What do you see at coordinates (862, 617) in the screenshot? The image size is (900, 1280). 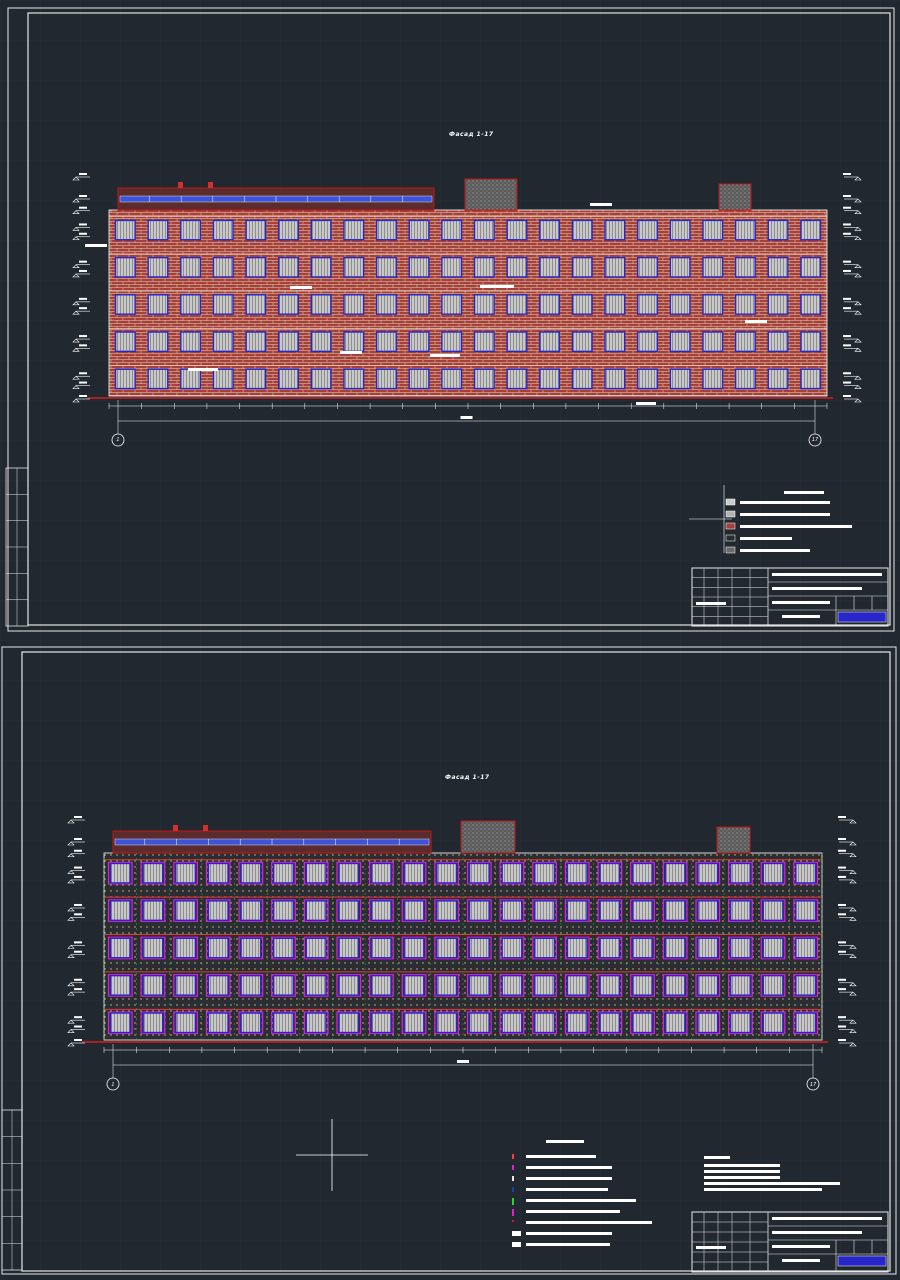 I see `title-block-logo` at bounding box center [862, 617].